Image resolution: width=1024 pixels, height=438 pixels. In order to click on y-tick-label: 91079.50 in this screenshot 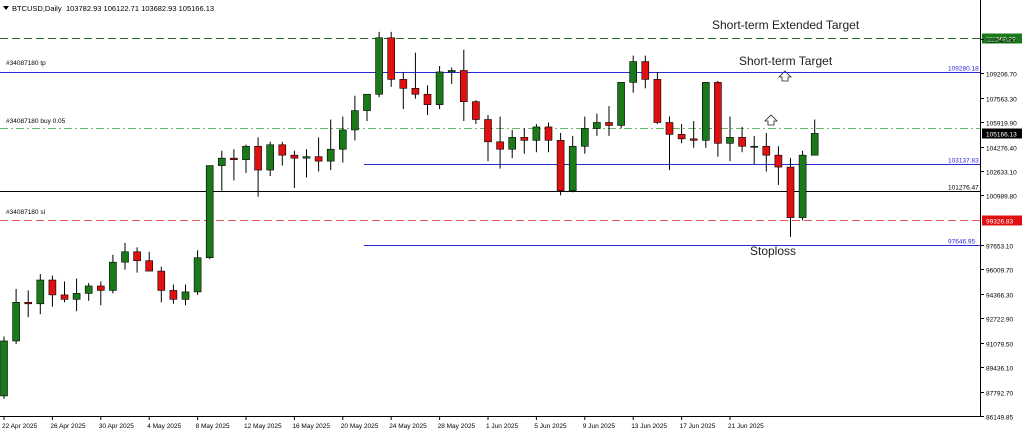, I will do `click(999, 345)`.